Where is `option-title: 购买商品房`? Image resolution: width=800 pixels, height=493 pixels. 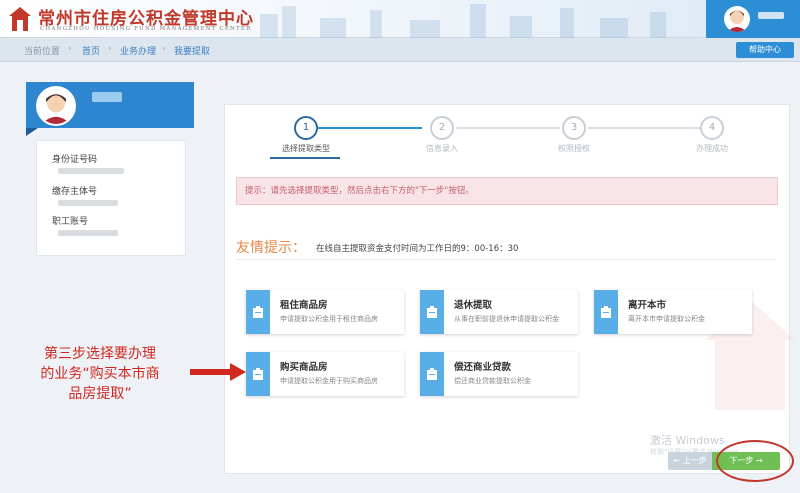
option-title: 购买商品房 is located at coordinates (304, 367).